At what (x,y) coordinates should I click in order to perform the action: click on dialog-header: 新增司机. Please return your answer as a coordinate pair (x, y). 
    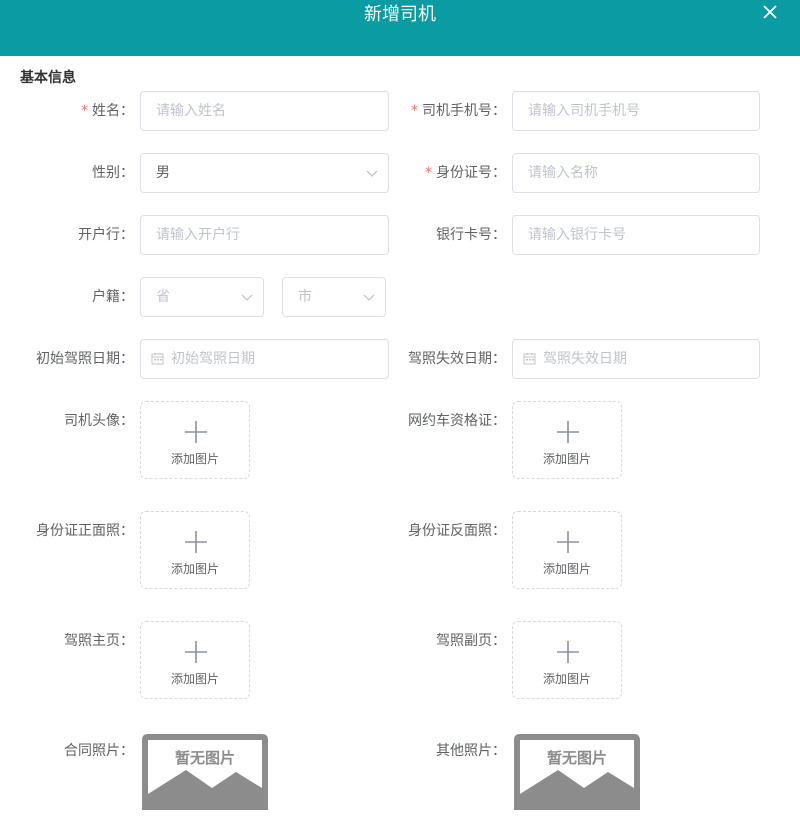
    Looking at the image, I should click on (400, 28).